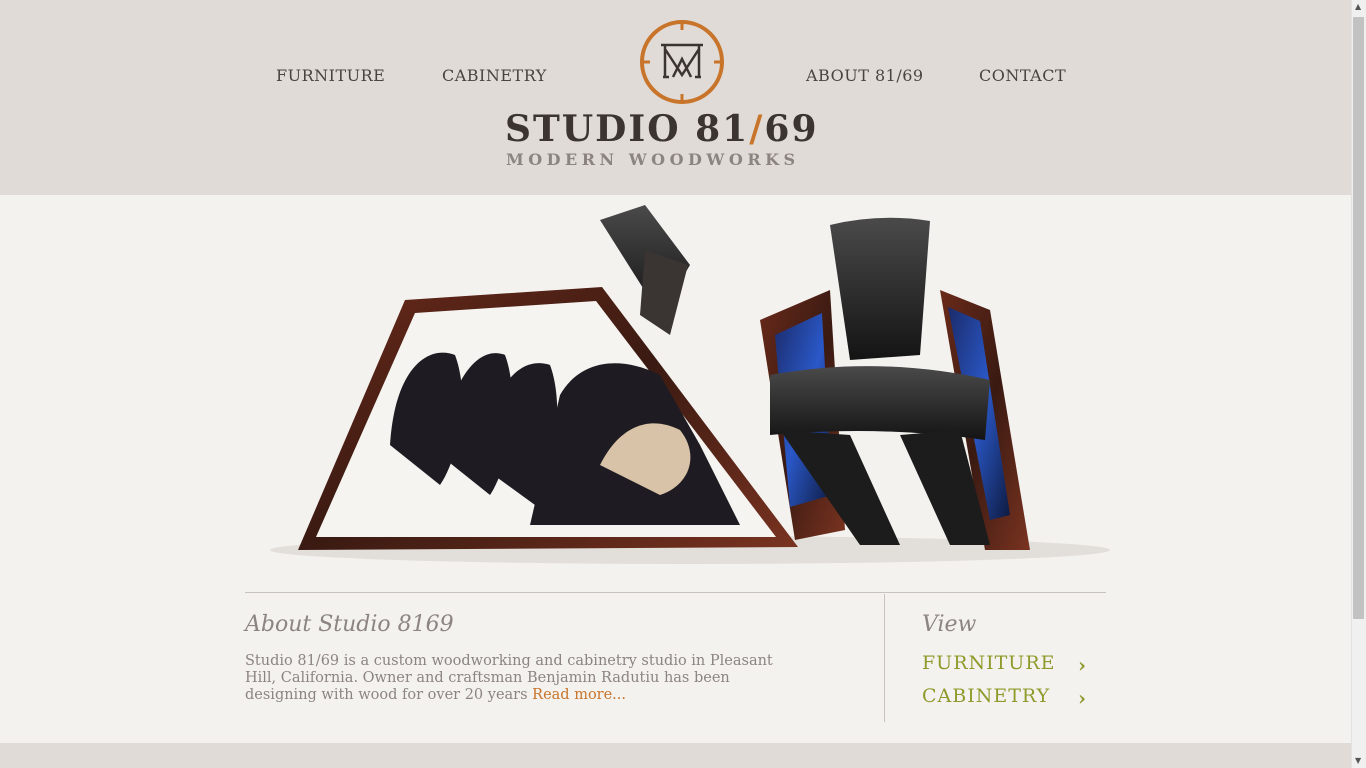 The image size is (1366, 768). Describe the element at coordinates (682, 62) in the screenshot. I see `circle-monogram-icon` at that location.